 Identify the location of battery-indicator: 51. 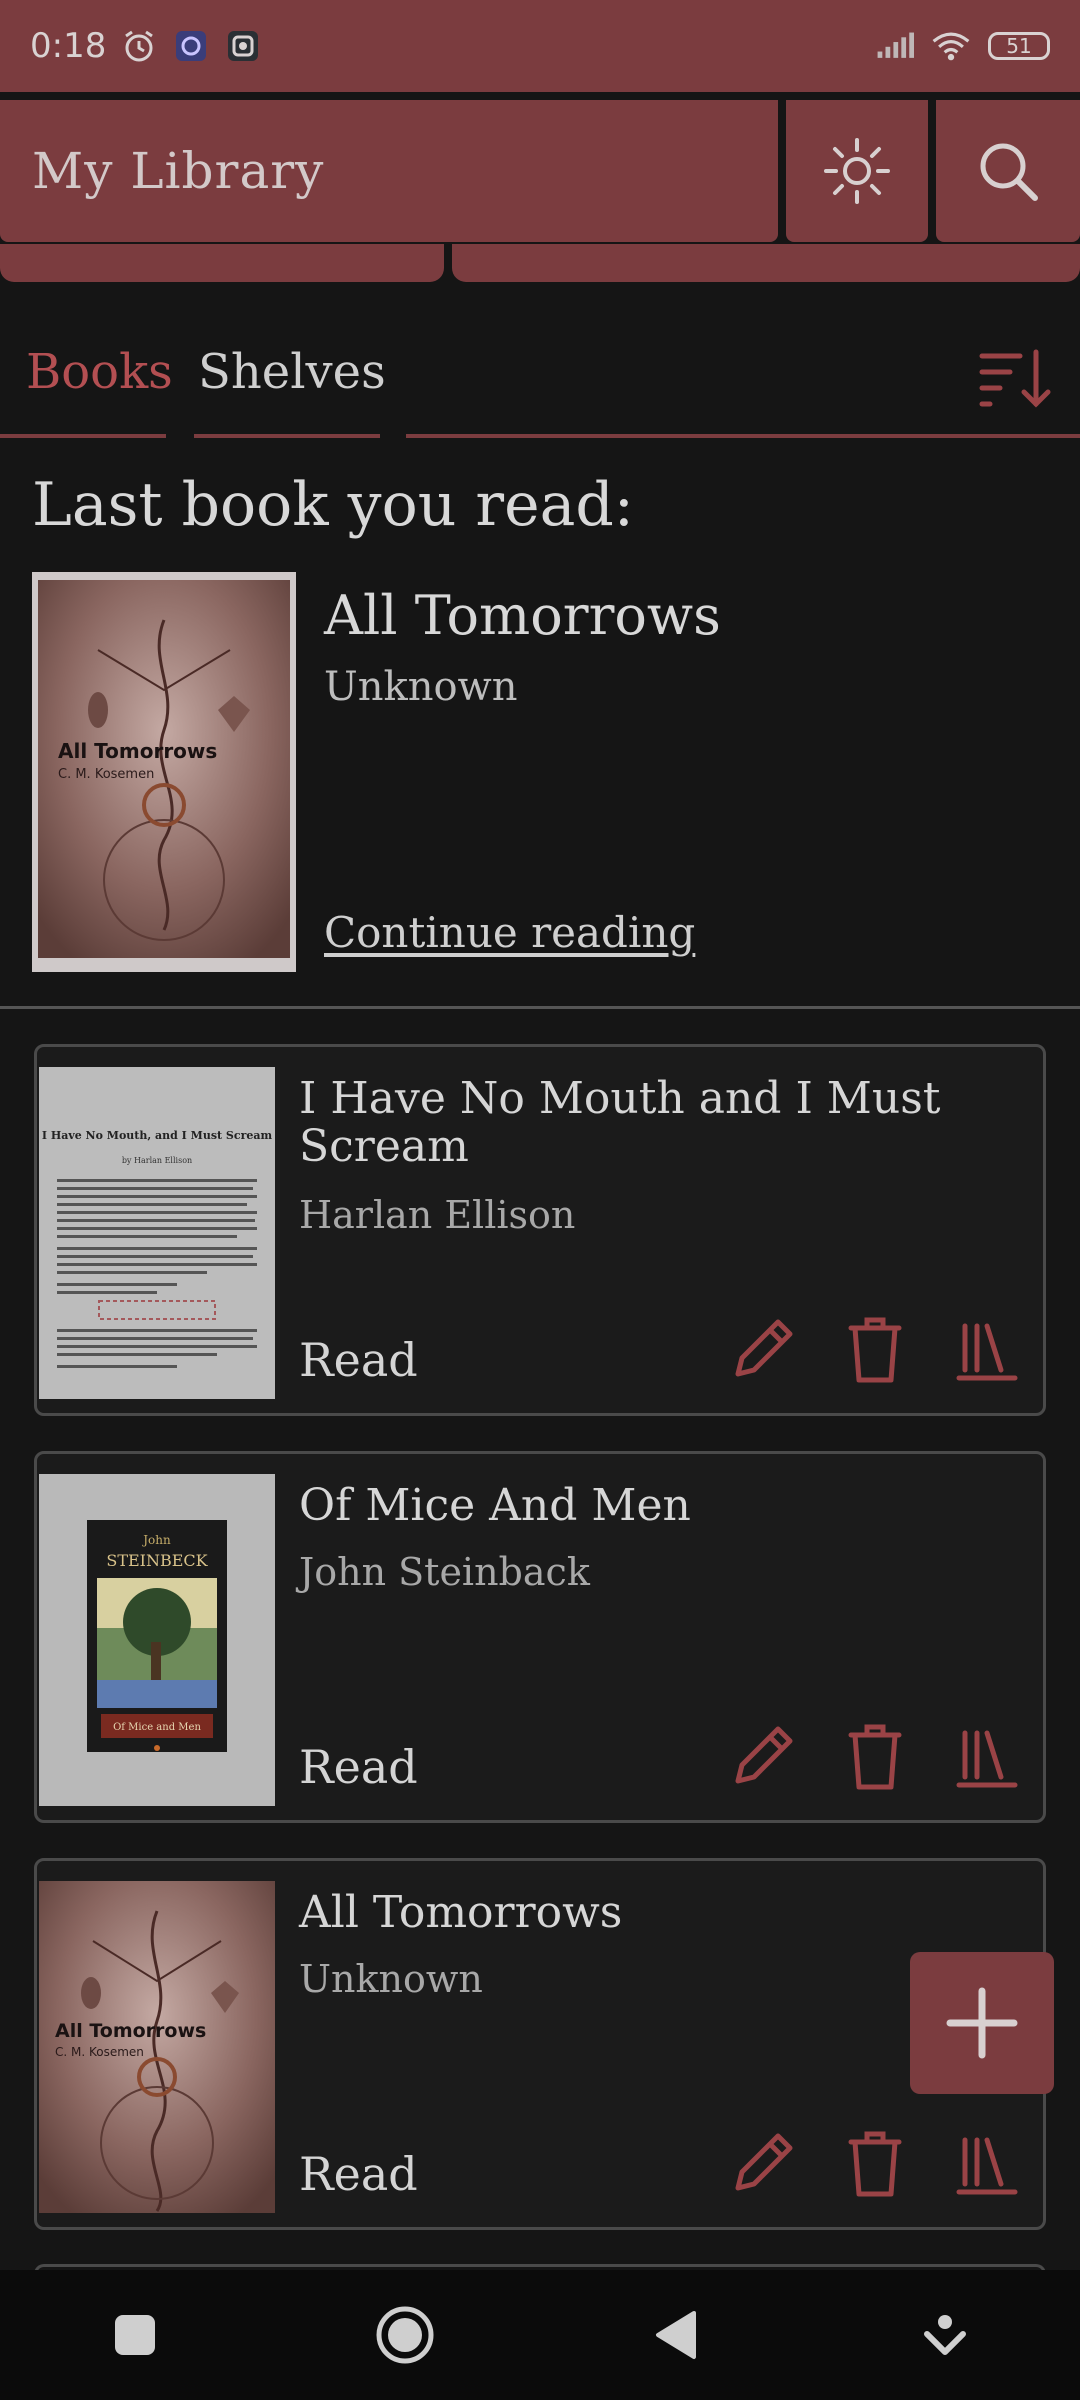
(1019, 46).